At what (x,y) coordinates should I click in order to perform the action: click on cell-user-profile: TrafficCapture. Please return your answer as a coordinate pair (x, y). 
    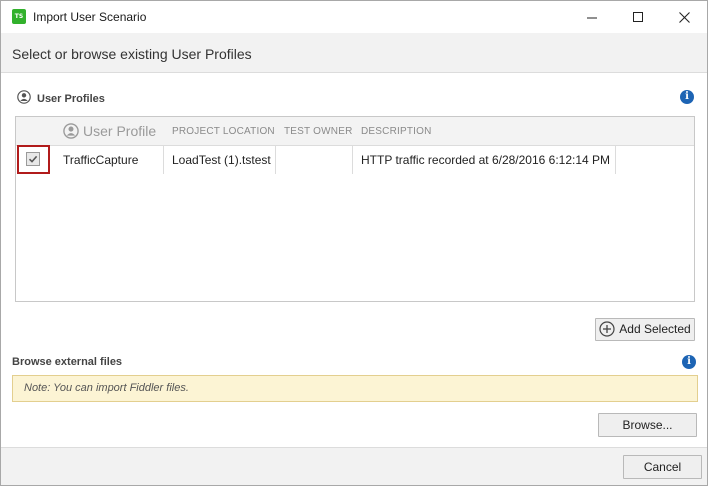
    Looking at the image, I should click on (101, 160).